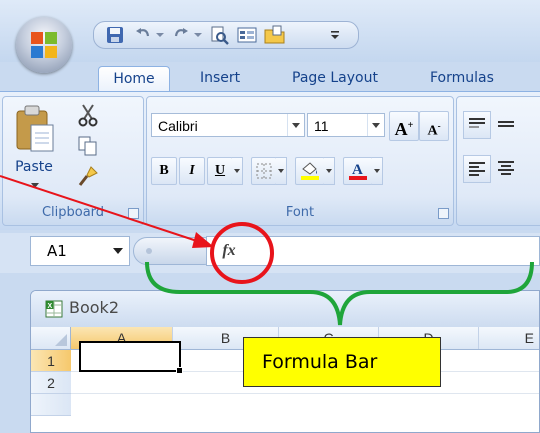  I want to click on svg-text: A, so click(357, 170).